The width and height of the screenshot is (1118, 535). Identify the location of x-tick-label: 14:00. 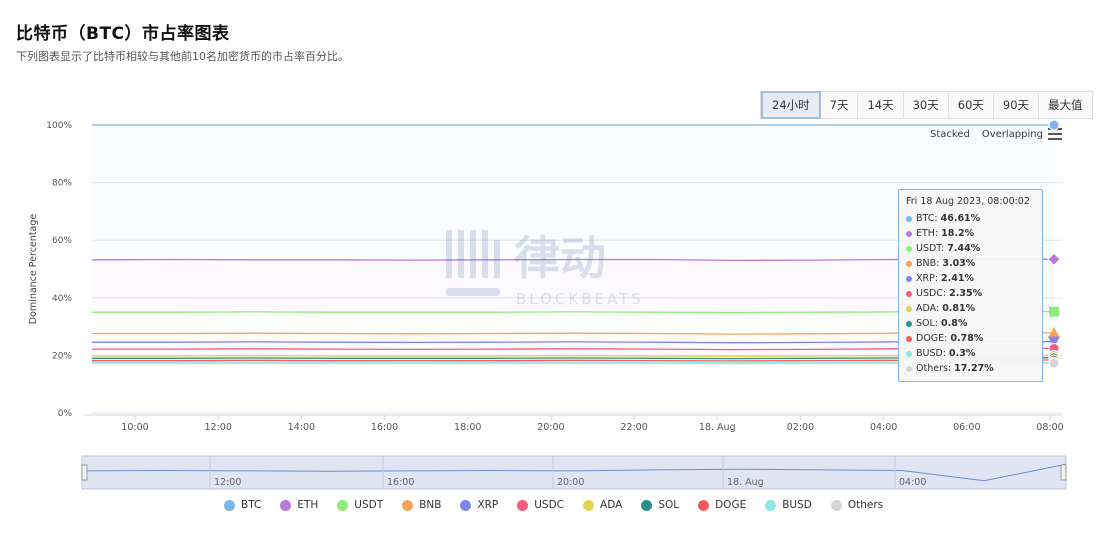
(301, 427).